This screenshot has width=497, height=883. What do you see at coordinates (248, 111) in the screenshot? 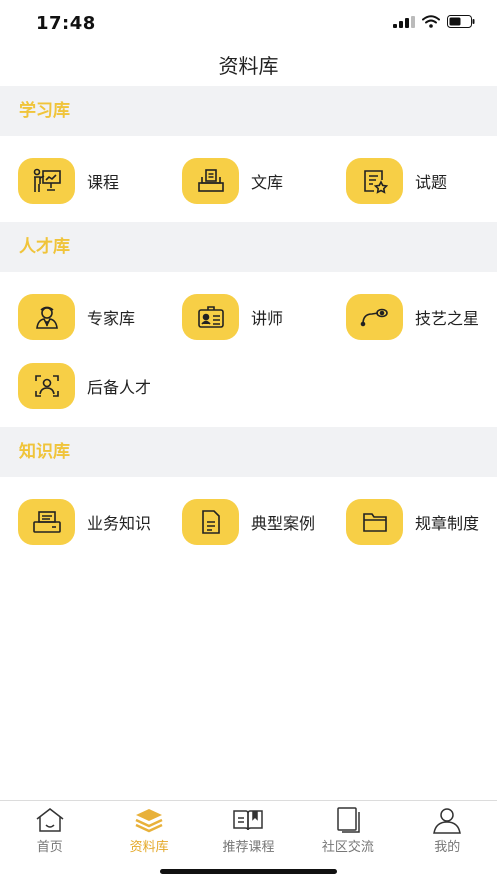
I see `section-header-study: 学习库` at bounding box center [248, 111].